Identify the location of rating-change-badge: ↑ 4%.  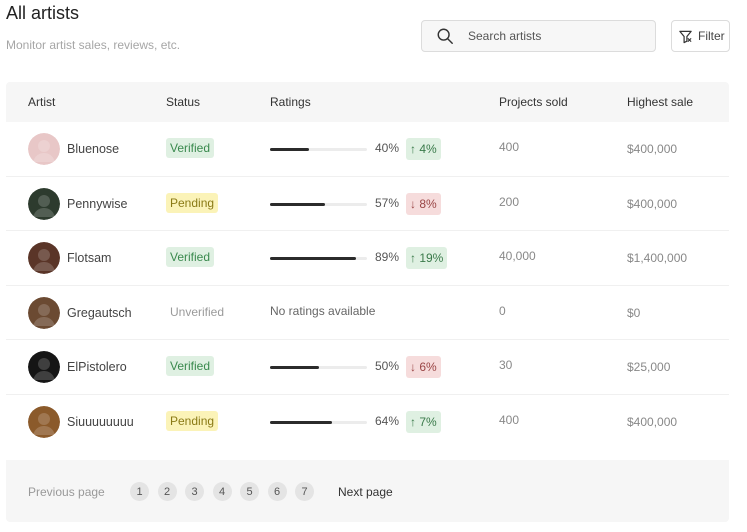
(423, 149).